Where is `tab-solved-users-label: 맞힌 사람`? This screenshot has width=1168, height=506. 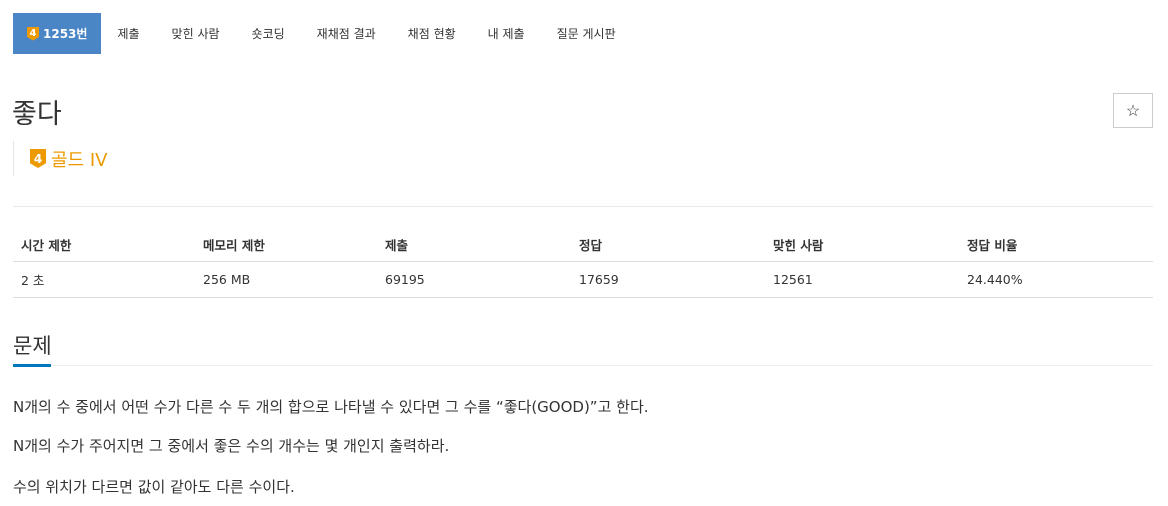
tab-solved-users-label: 맞힌 사람 is located at coordinates (195, 34).